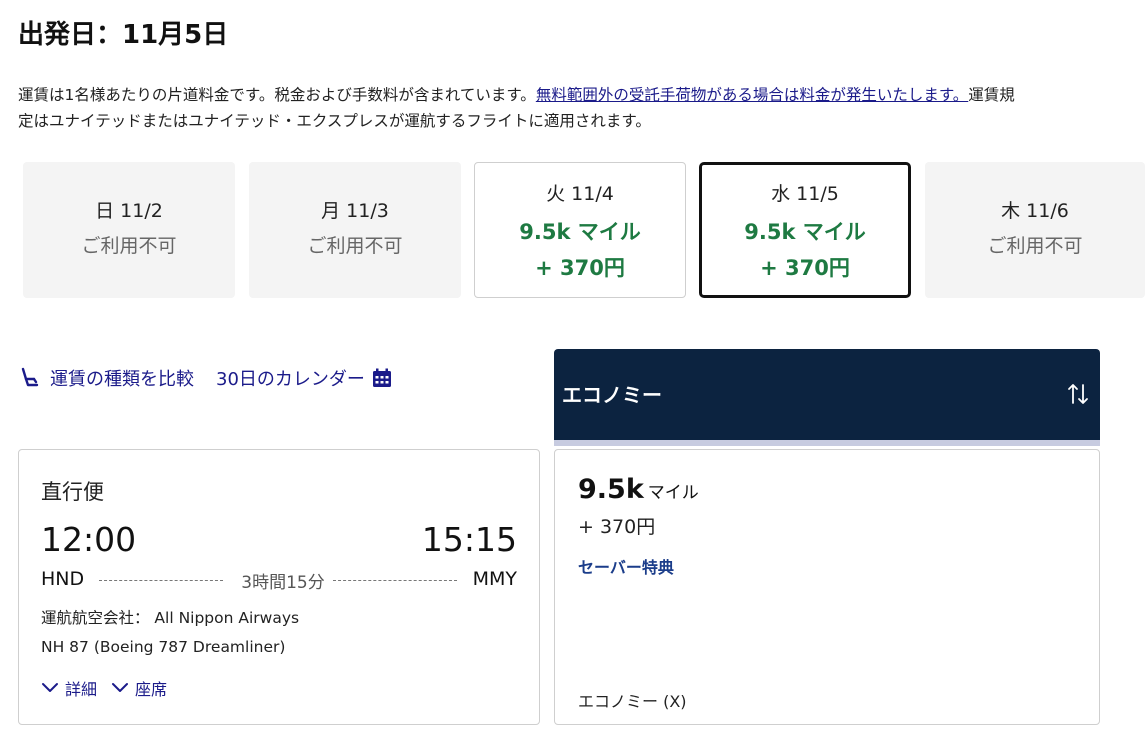 This screenshot has width=1145, height=739. I want to click on date-label: 火 11/4, so click(580, 194).